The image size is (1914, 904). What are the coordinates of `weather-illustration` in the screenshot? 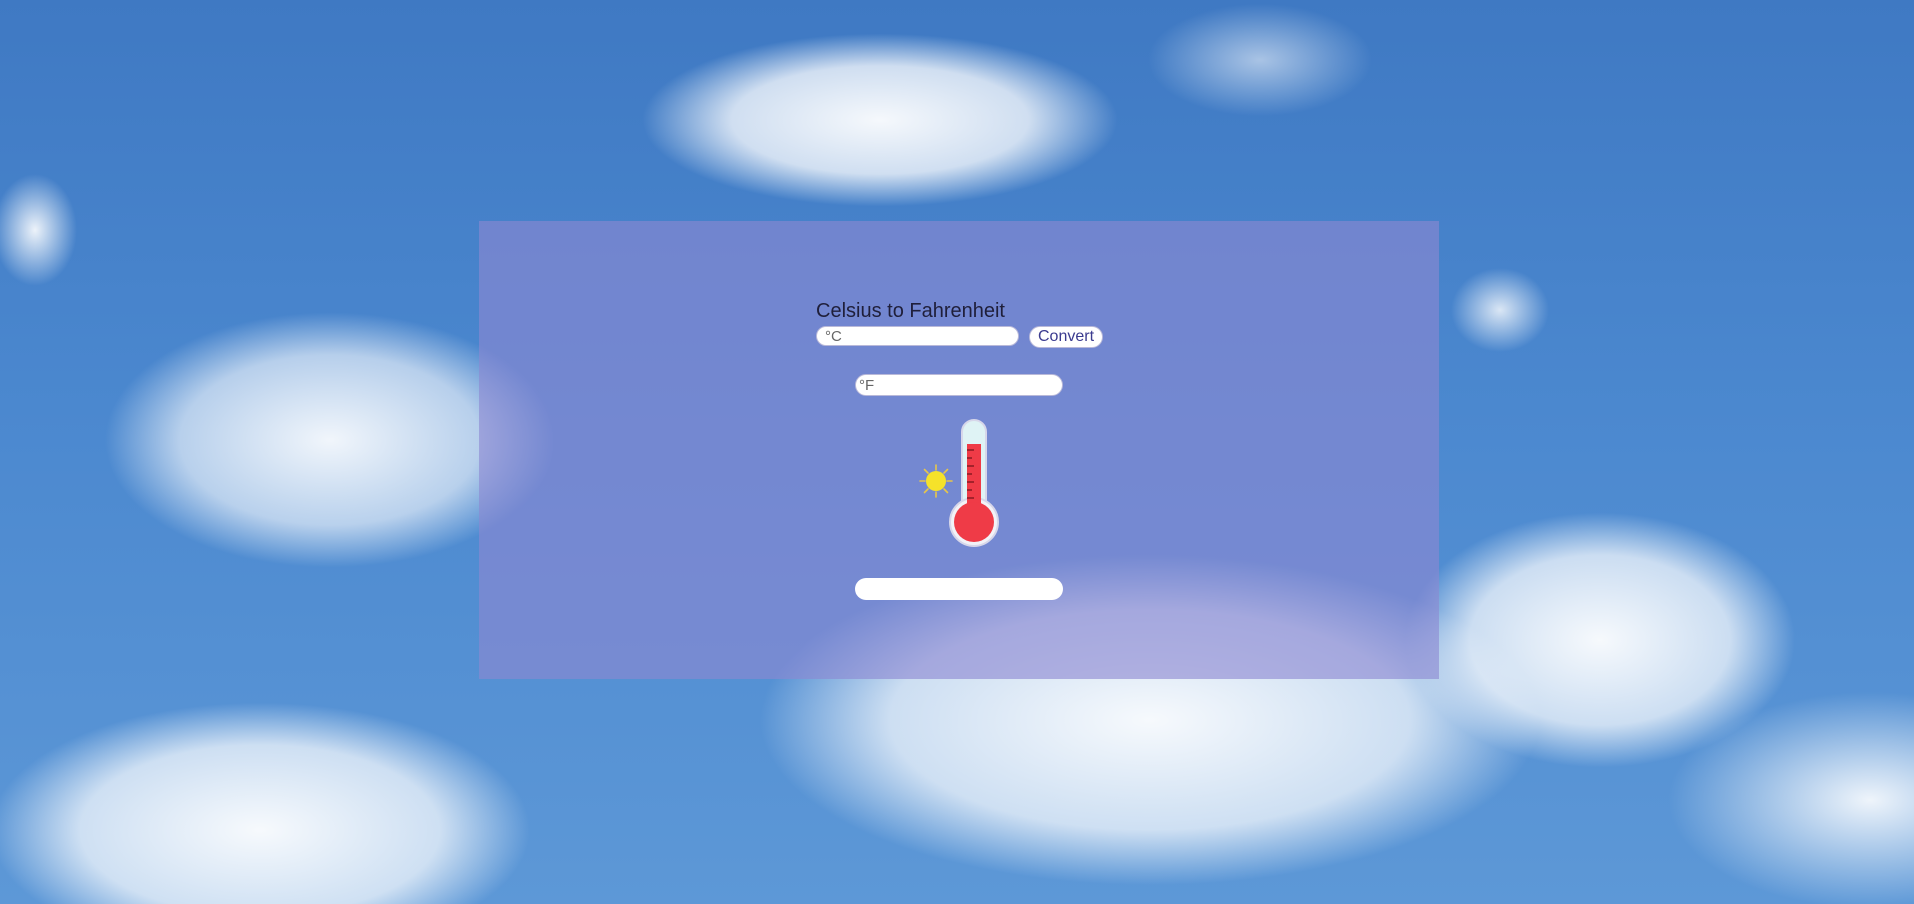 It's located at (961, 485).